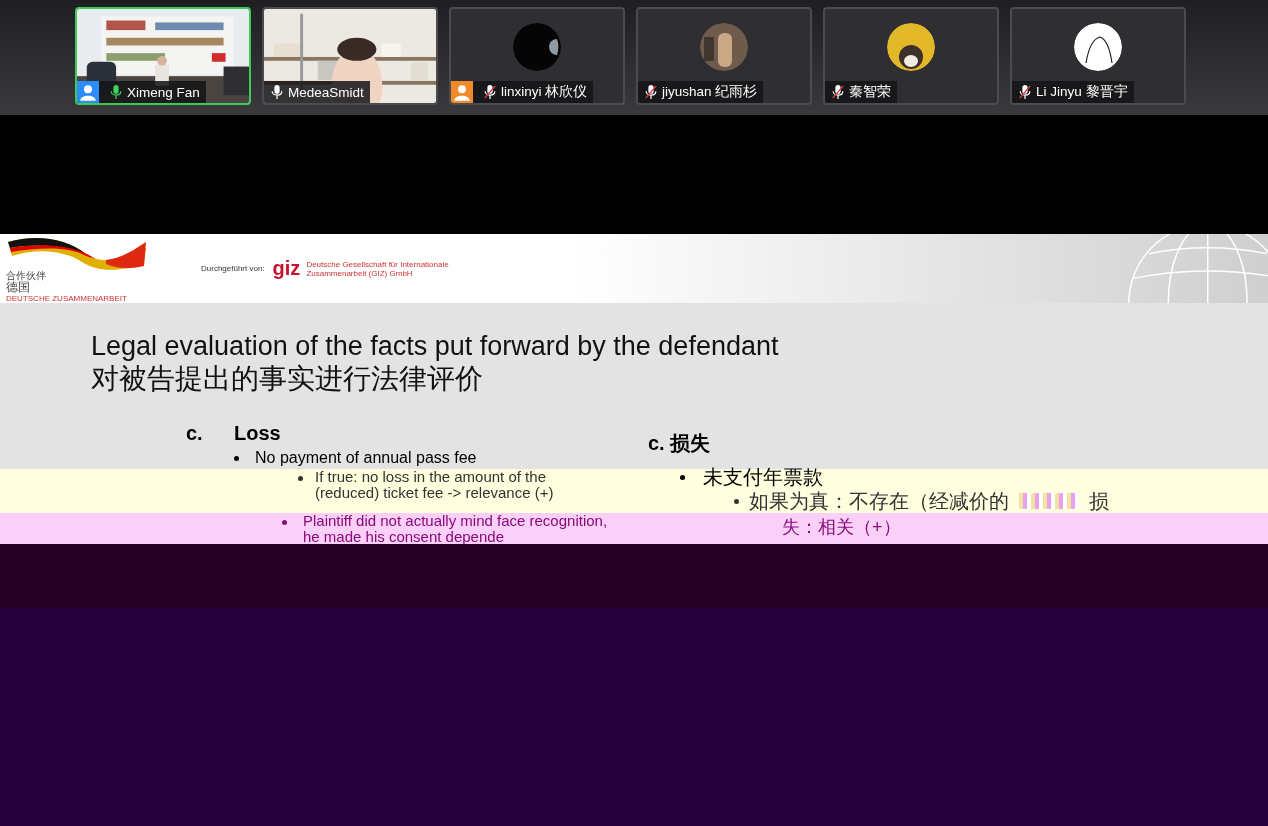  I want to click on participant-tile: linxinyi 林欣仪, so click(537, 56).